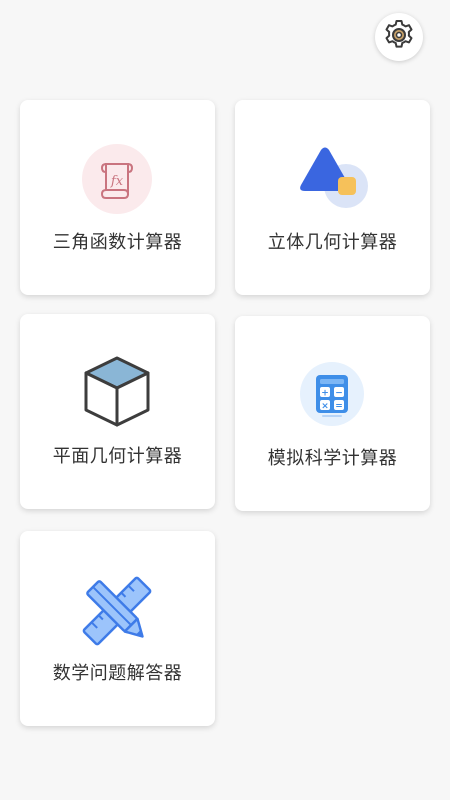  I want to click on card-trig-calculator: fx 三角函数计算器, so click(117, 197).